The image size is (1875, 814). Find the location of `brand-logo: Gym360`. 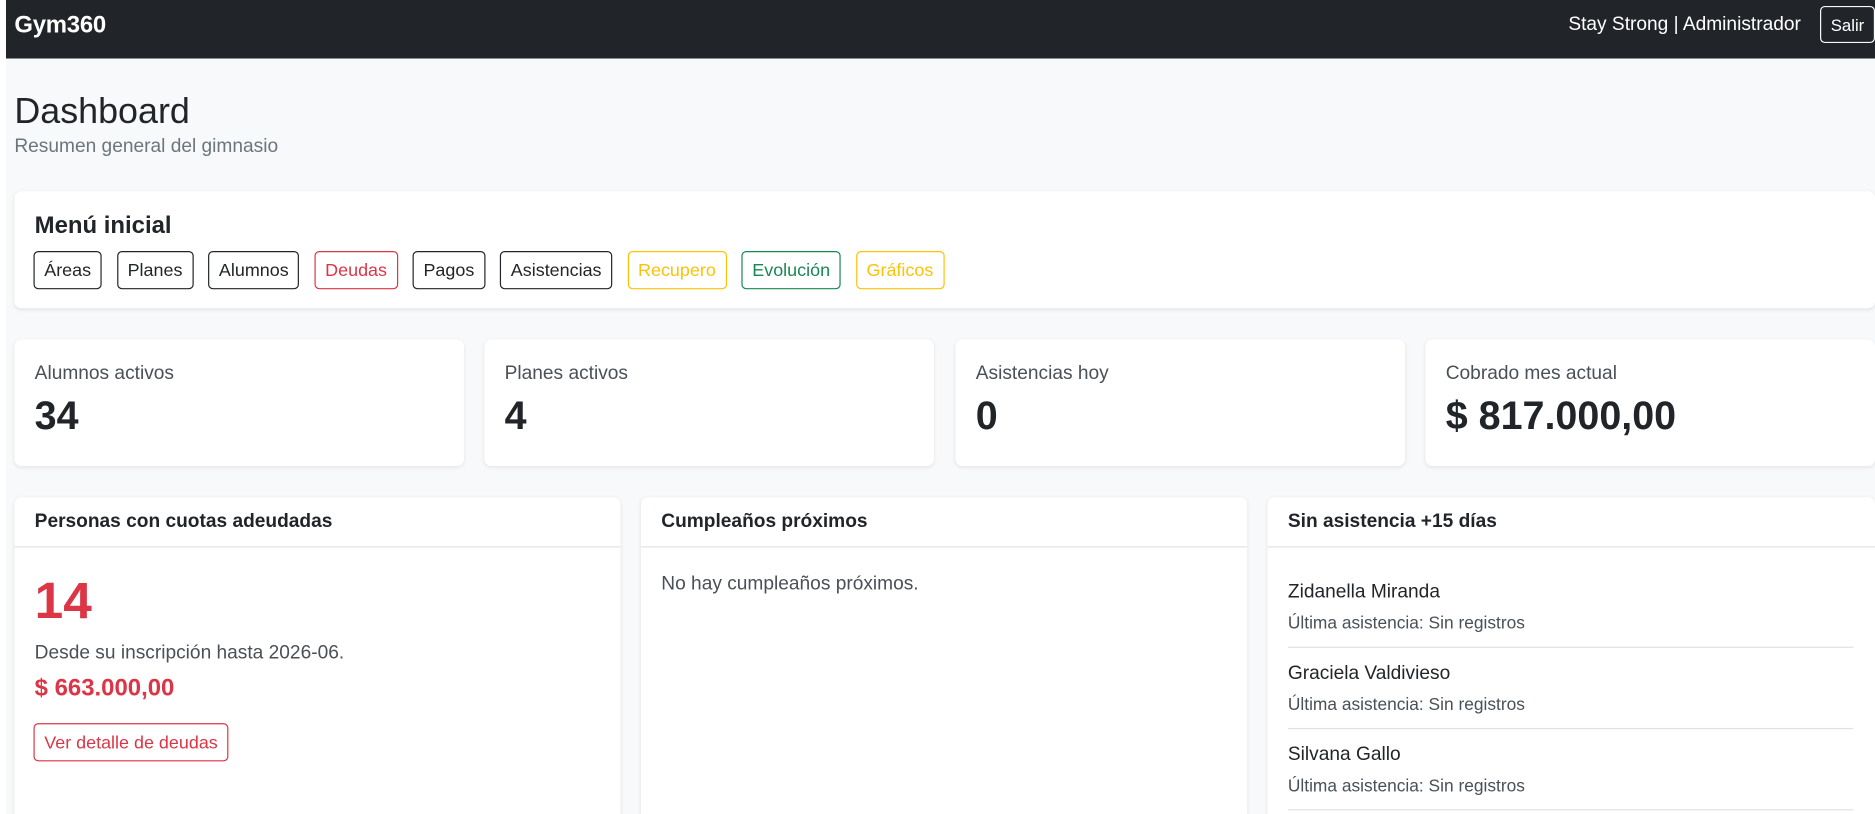

brand-logo: Gym360 is located at coordinates (60, 25).